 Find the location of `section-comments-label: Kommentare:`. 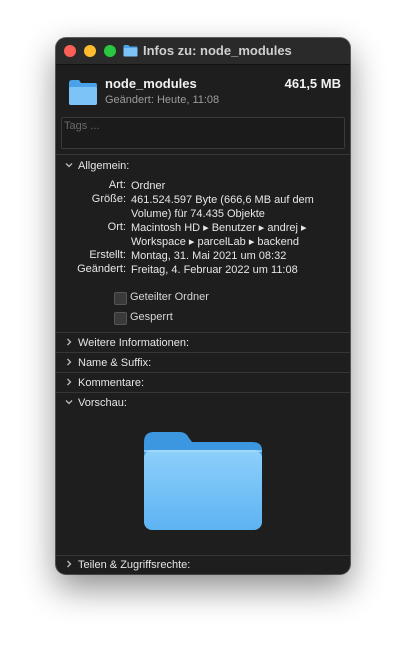

section-comments-label: Kommentare: is located at coordinates (111, 383).